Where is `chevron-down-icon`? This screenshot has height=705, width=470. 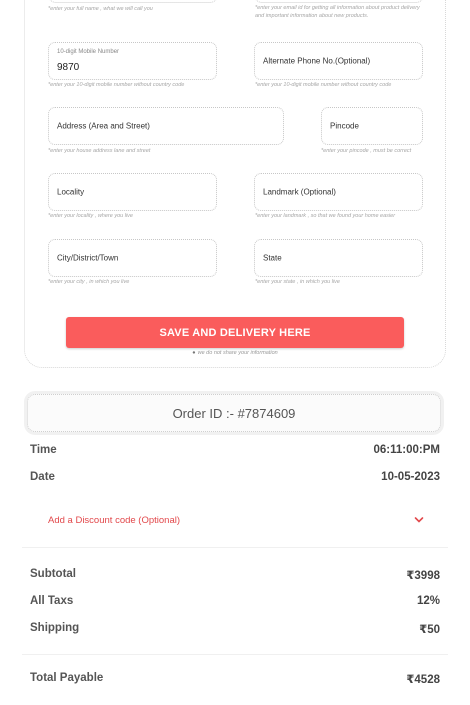 chevron-down-icon is located at coordinates (419, 521).